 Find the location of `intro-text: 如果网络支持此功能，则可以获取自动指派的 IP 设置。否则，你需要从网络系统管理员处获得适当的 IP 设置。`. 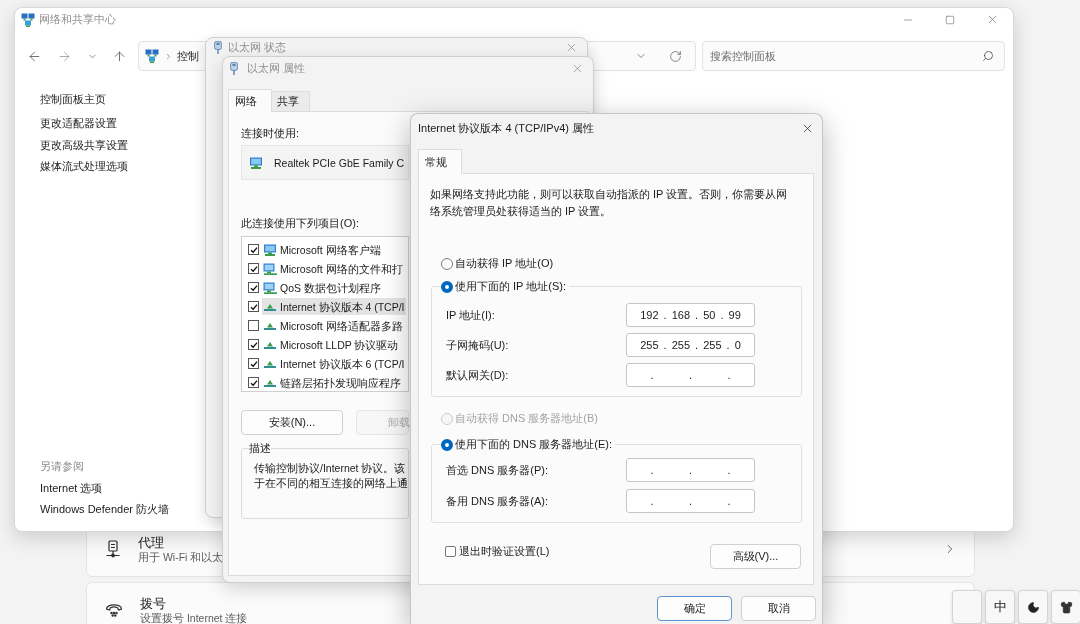

intro-text: 如果网络支持此功能，则可以获取自动指派的 IP 设置。否则，你需要从网络系统管理员处获得适当的 IP 设置。 is located at coordinates (609, 203).